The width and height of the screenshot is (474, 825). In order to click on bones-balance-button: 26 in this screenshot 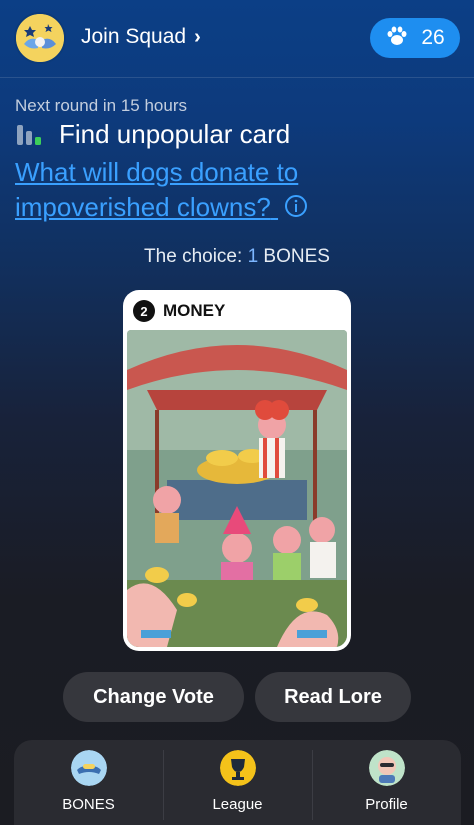, I will do `click(415, 38)`.